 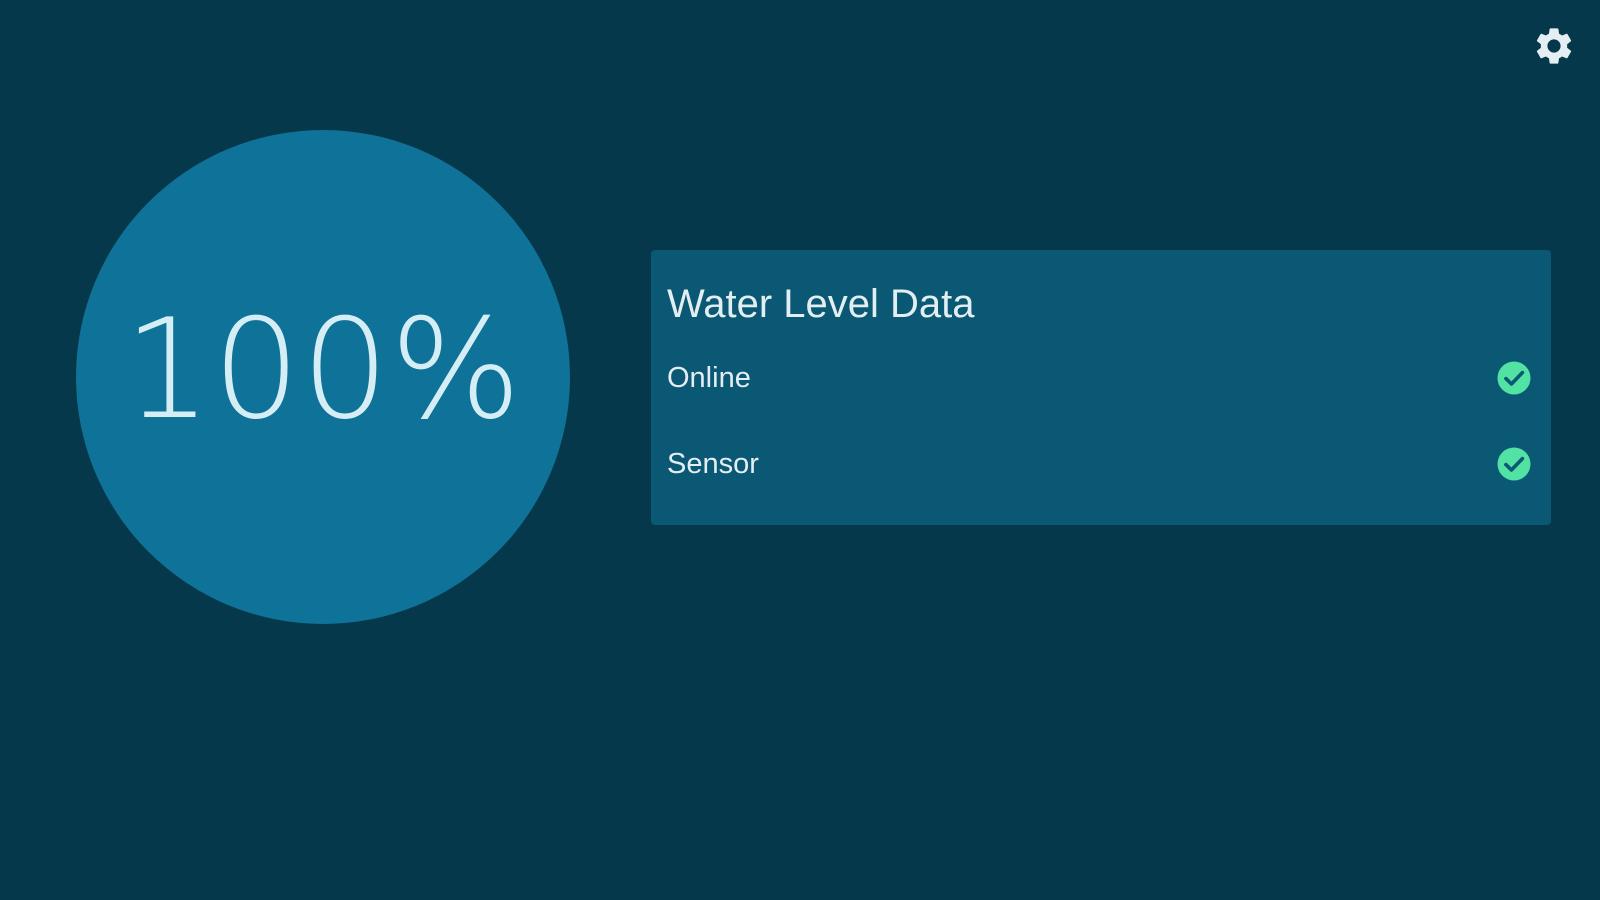 I want to click on status-label-sensor: Sensor, so click(x=713, y=463).